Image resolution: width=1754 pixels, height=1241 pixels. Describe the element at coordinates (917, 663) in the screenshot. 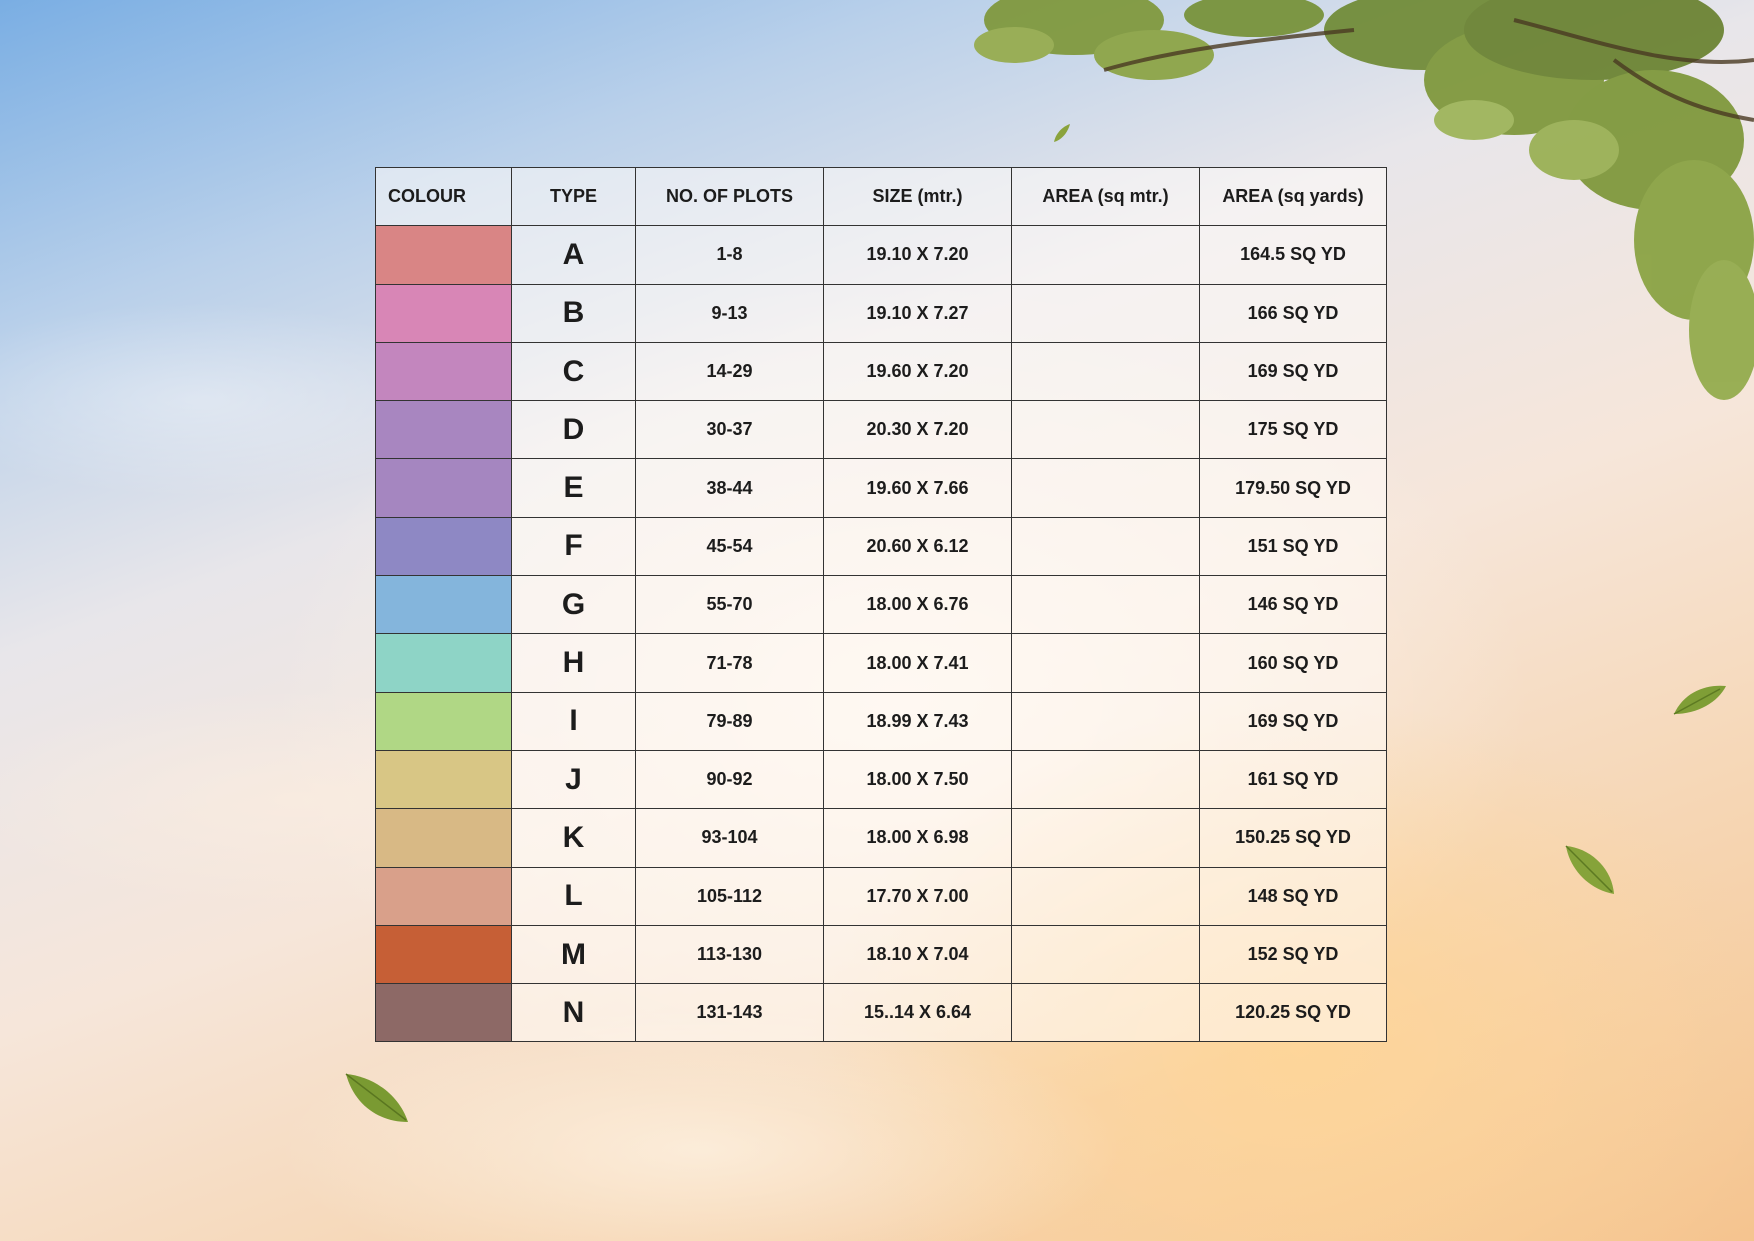

I see `plot-size: 18.00 X 7.41` at that location.